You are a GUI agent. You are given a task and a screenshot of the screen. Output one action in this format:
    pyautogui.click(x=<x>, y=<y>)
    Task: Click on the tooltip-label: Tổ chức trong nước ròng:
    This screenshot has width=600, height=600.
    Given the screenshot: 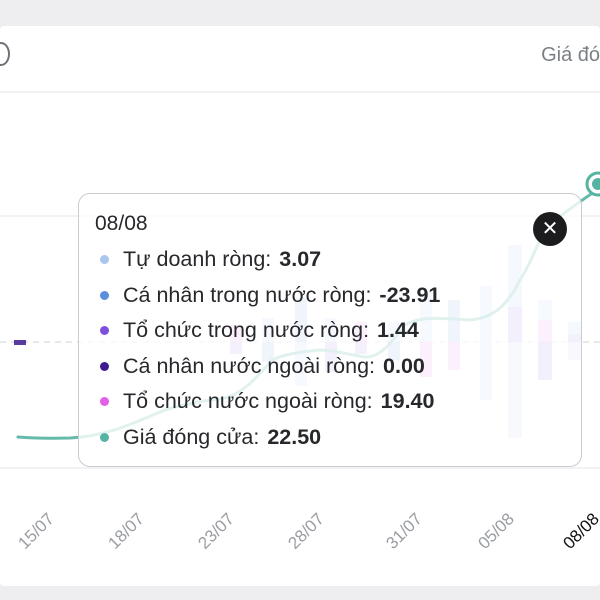 What is the action you would take?
    pyautogui.click(x=246, y=330)
    